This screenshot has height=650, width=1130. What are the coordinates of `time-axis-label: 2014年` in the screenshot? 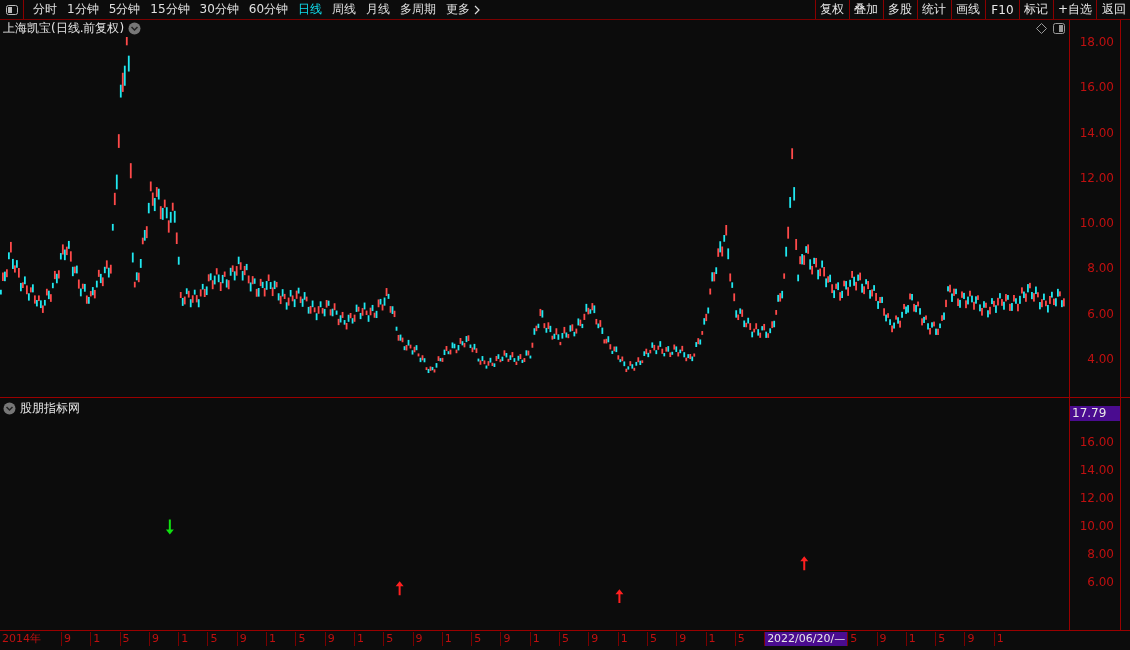 It's located at (21, 638).